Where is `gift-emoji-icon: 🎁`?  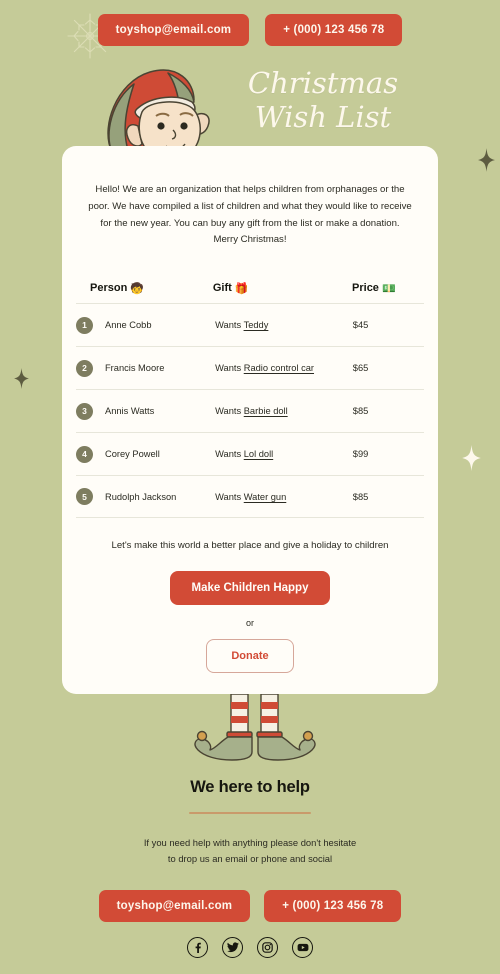
gift-emoji-icon: 🎁 is located at coordinates (241, 288).